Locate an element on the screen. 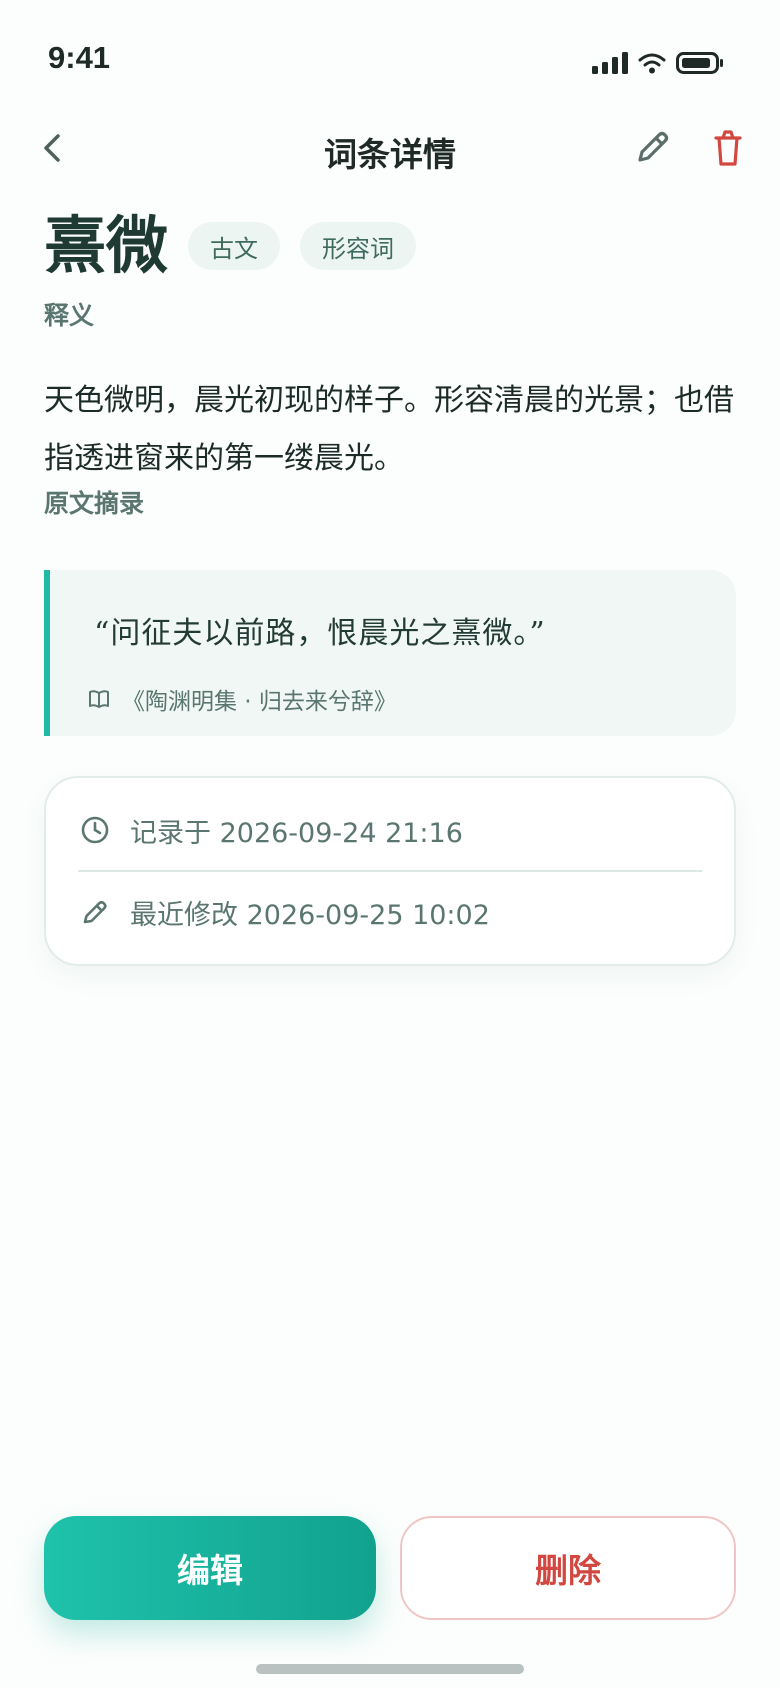 The height and width of the screenshot is (1688, 780). meta-recorded-text: 记录于 2026-09-24 21:16 is located at coordinates (296, 833).